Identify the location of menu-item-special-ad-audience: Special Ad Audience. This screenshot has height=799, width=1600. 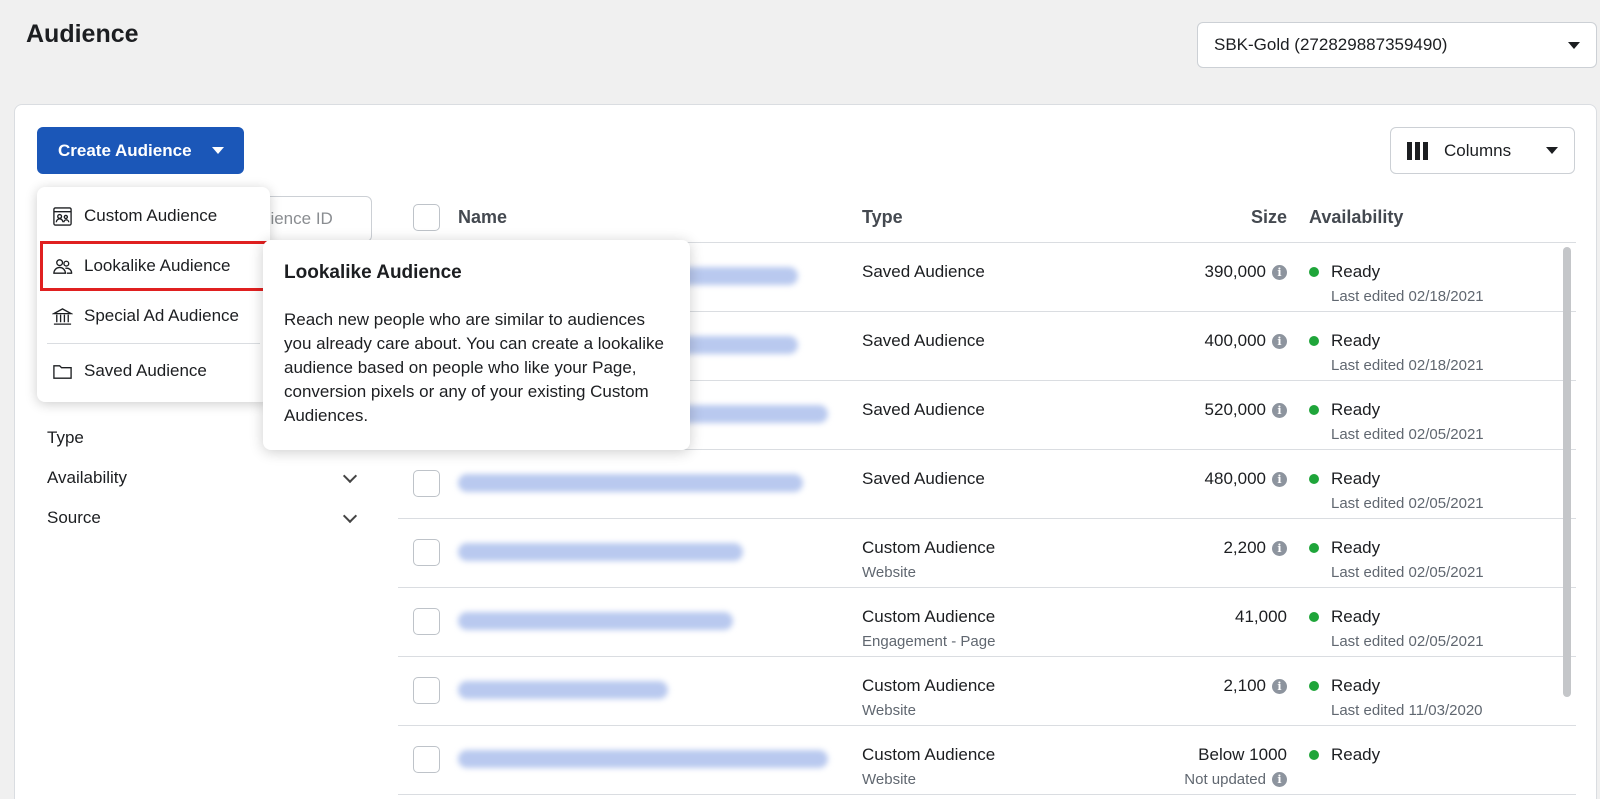
(153, 316).